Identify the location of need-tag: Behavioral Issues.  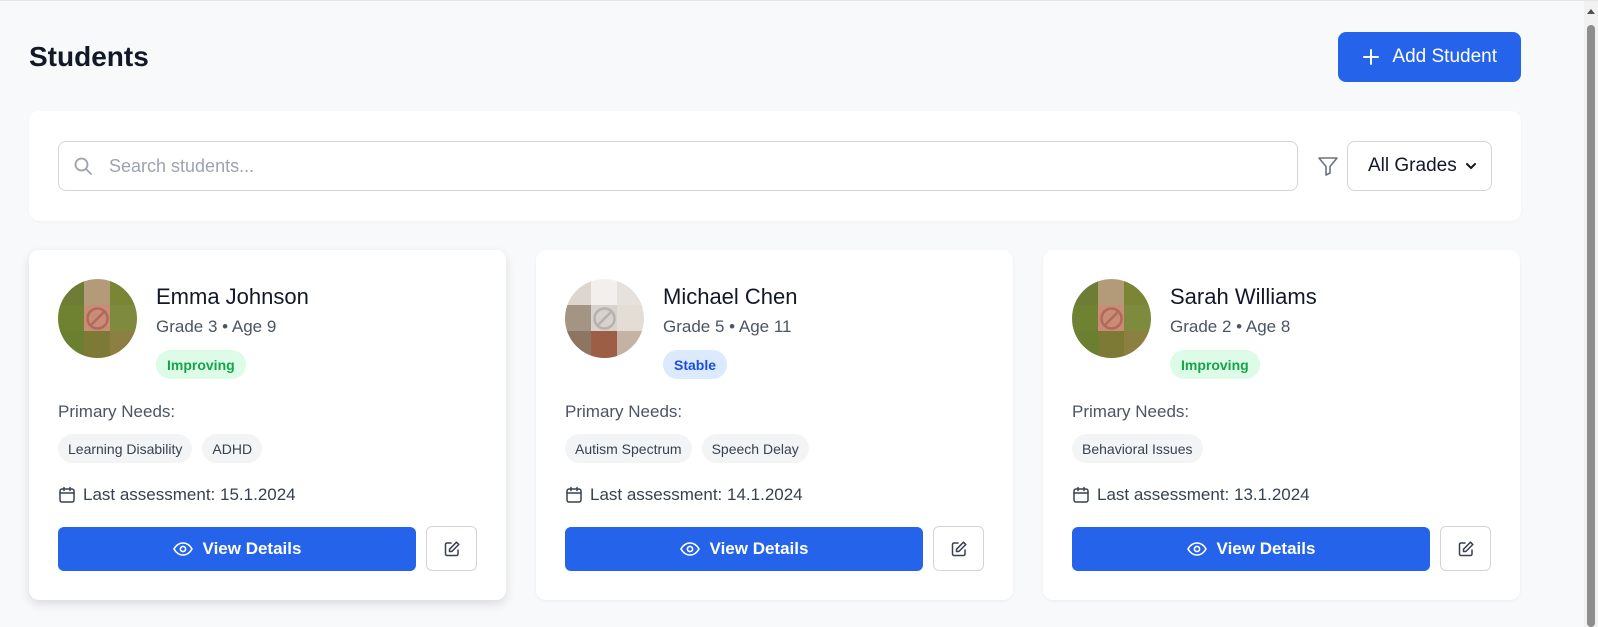
(1137, 448).